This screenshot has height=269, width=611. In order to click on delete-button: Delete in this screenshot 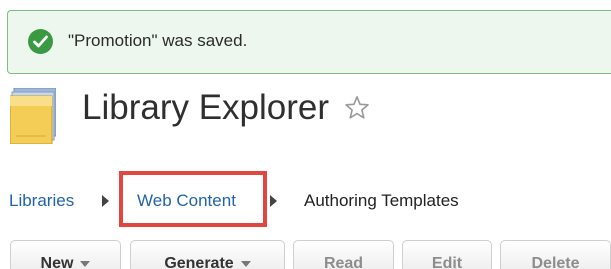, I will do `click(555, 254)`.